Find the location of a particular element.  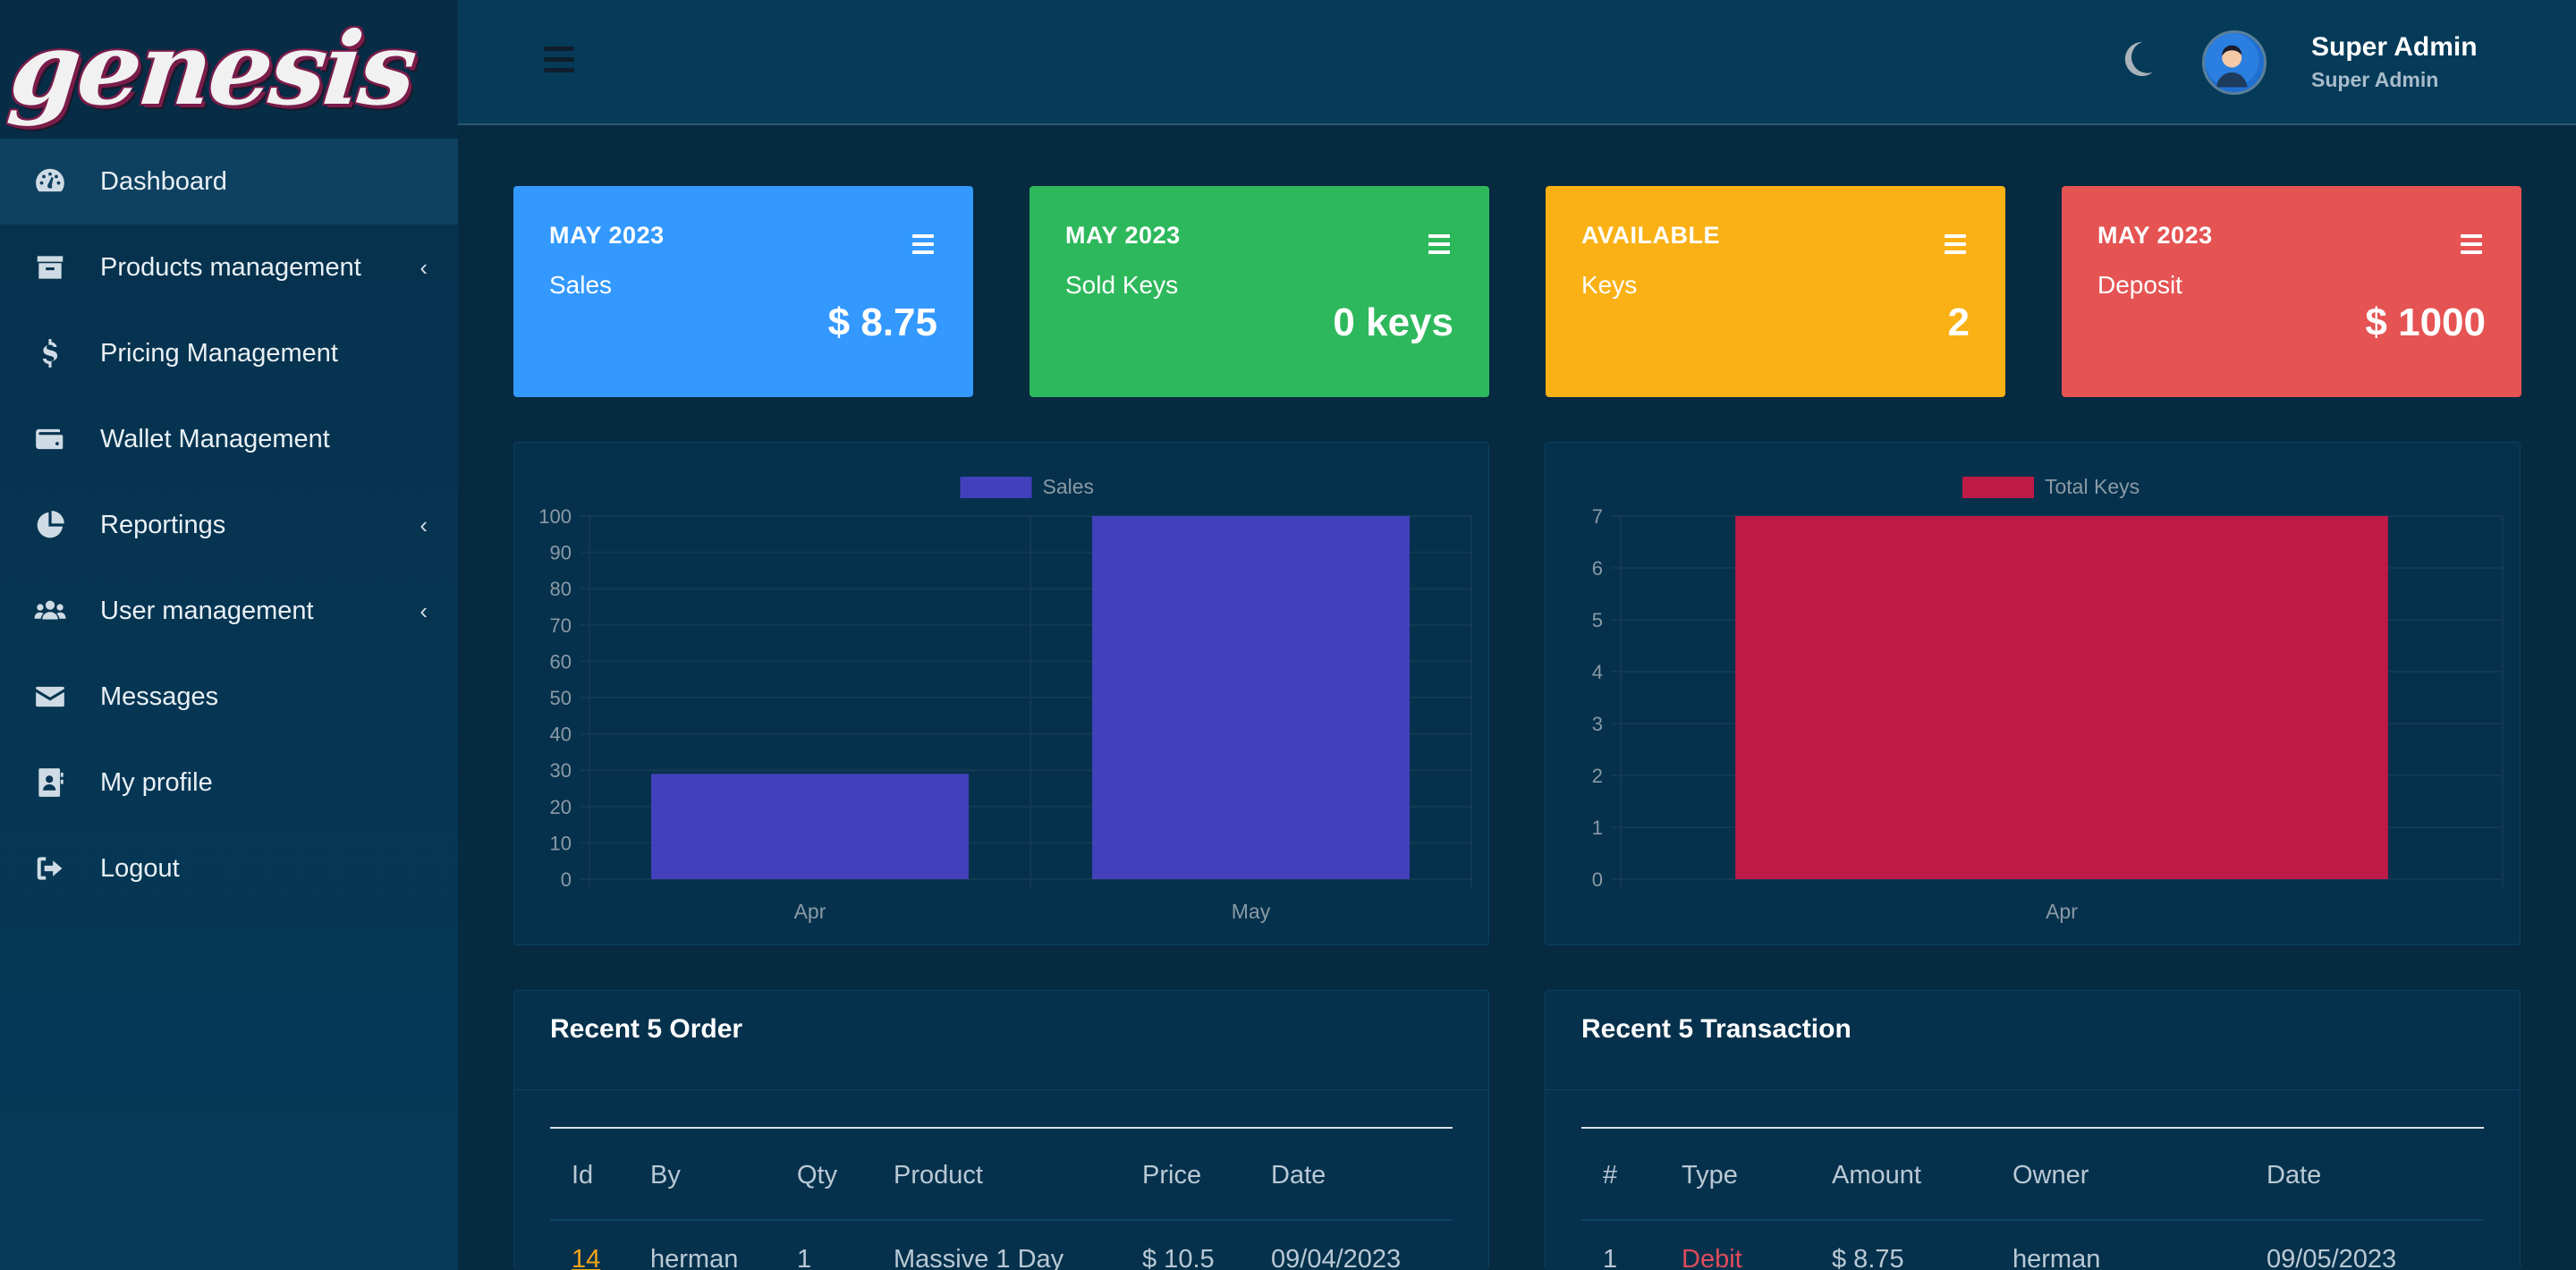

column-header: Amount is located at coordinates (1876, 1175).